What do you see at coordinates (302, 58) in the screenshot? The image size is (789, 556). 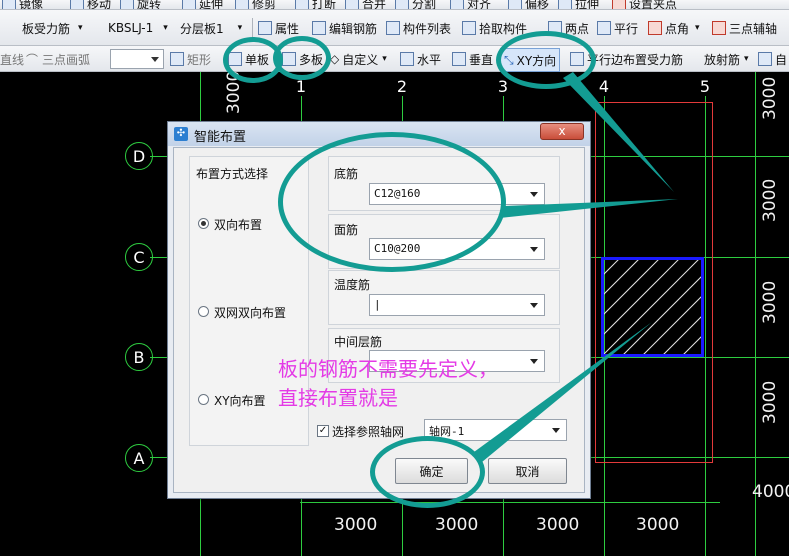 I see `highlight-multi-slab` at bounding box center [302, 58].